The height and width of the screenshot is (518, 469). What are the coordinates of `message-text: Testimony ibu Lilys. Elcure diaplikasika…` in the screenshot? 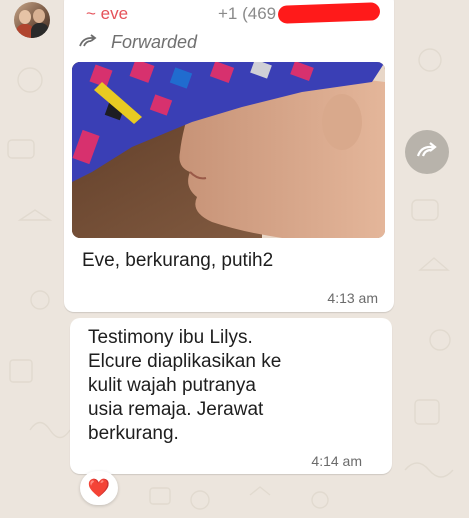 It's located at (185, 385).